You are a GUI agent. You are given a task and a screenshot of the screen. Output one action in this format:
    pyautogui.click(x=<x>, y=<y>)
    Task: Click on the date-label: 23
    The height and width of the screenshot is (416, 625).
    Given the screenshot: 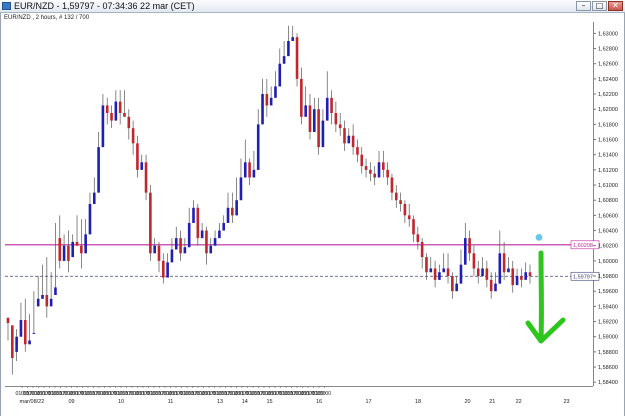 What is the action you would take?
    pyautogui.click(x=566, y=402)
    